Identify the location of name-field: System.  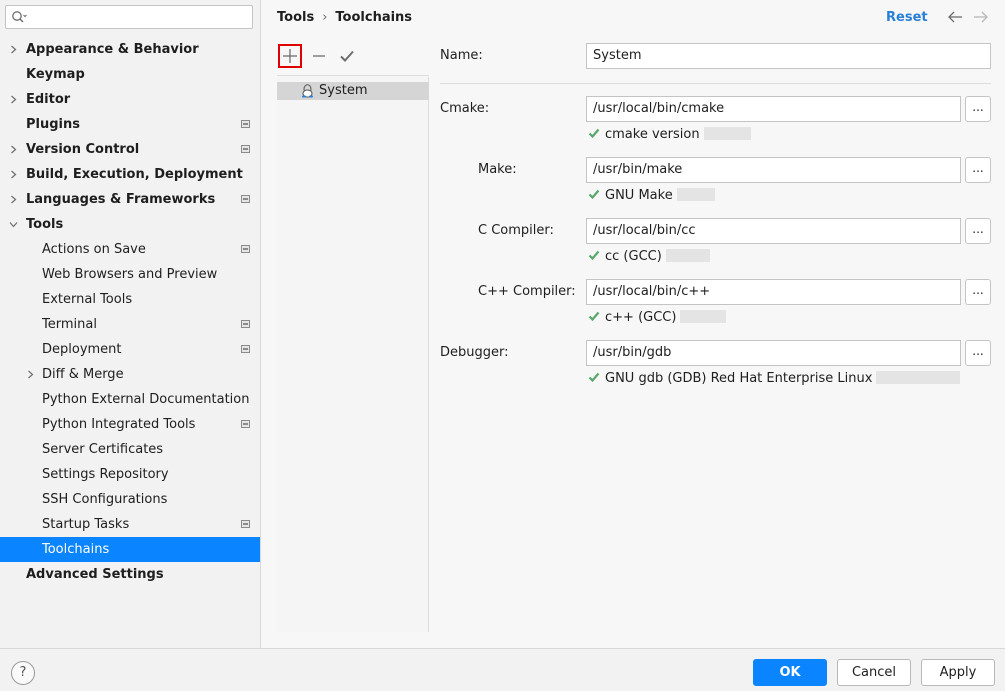
(788, 56).